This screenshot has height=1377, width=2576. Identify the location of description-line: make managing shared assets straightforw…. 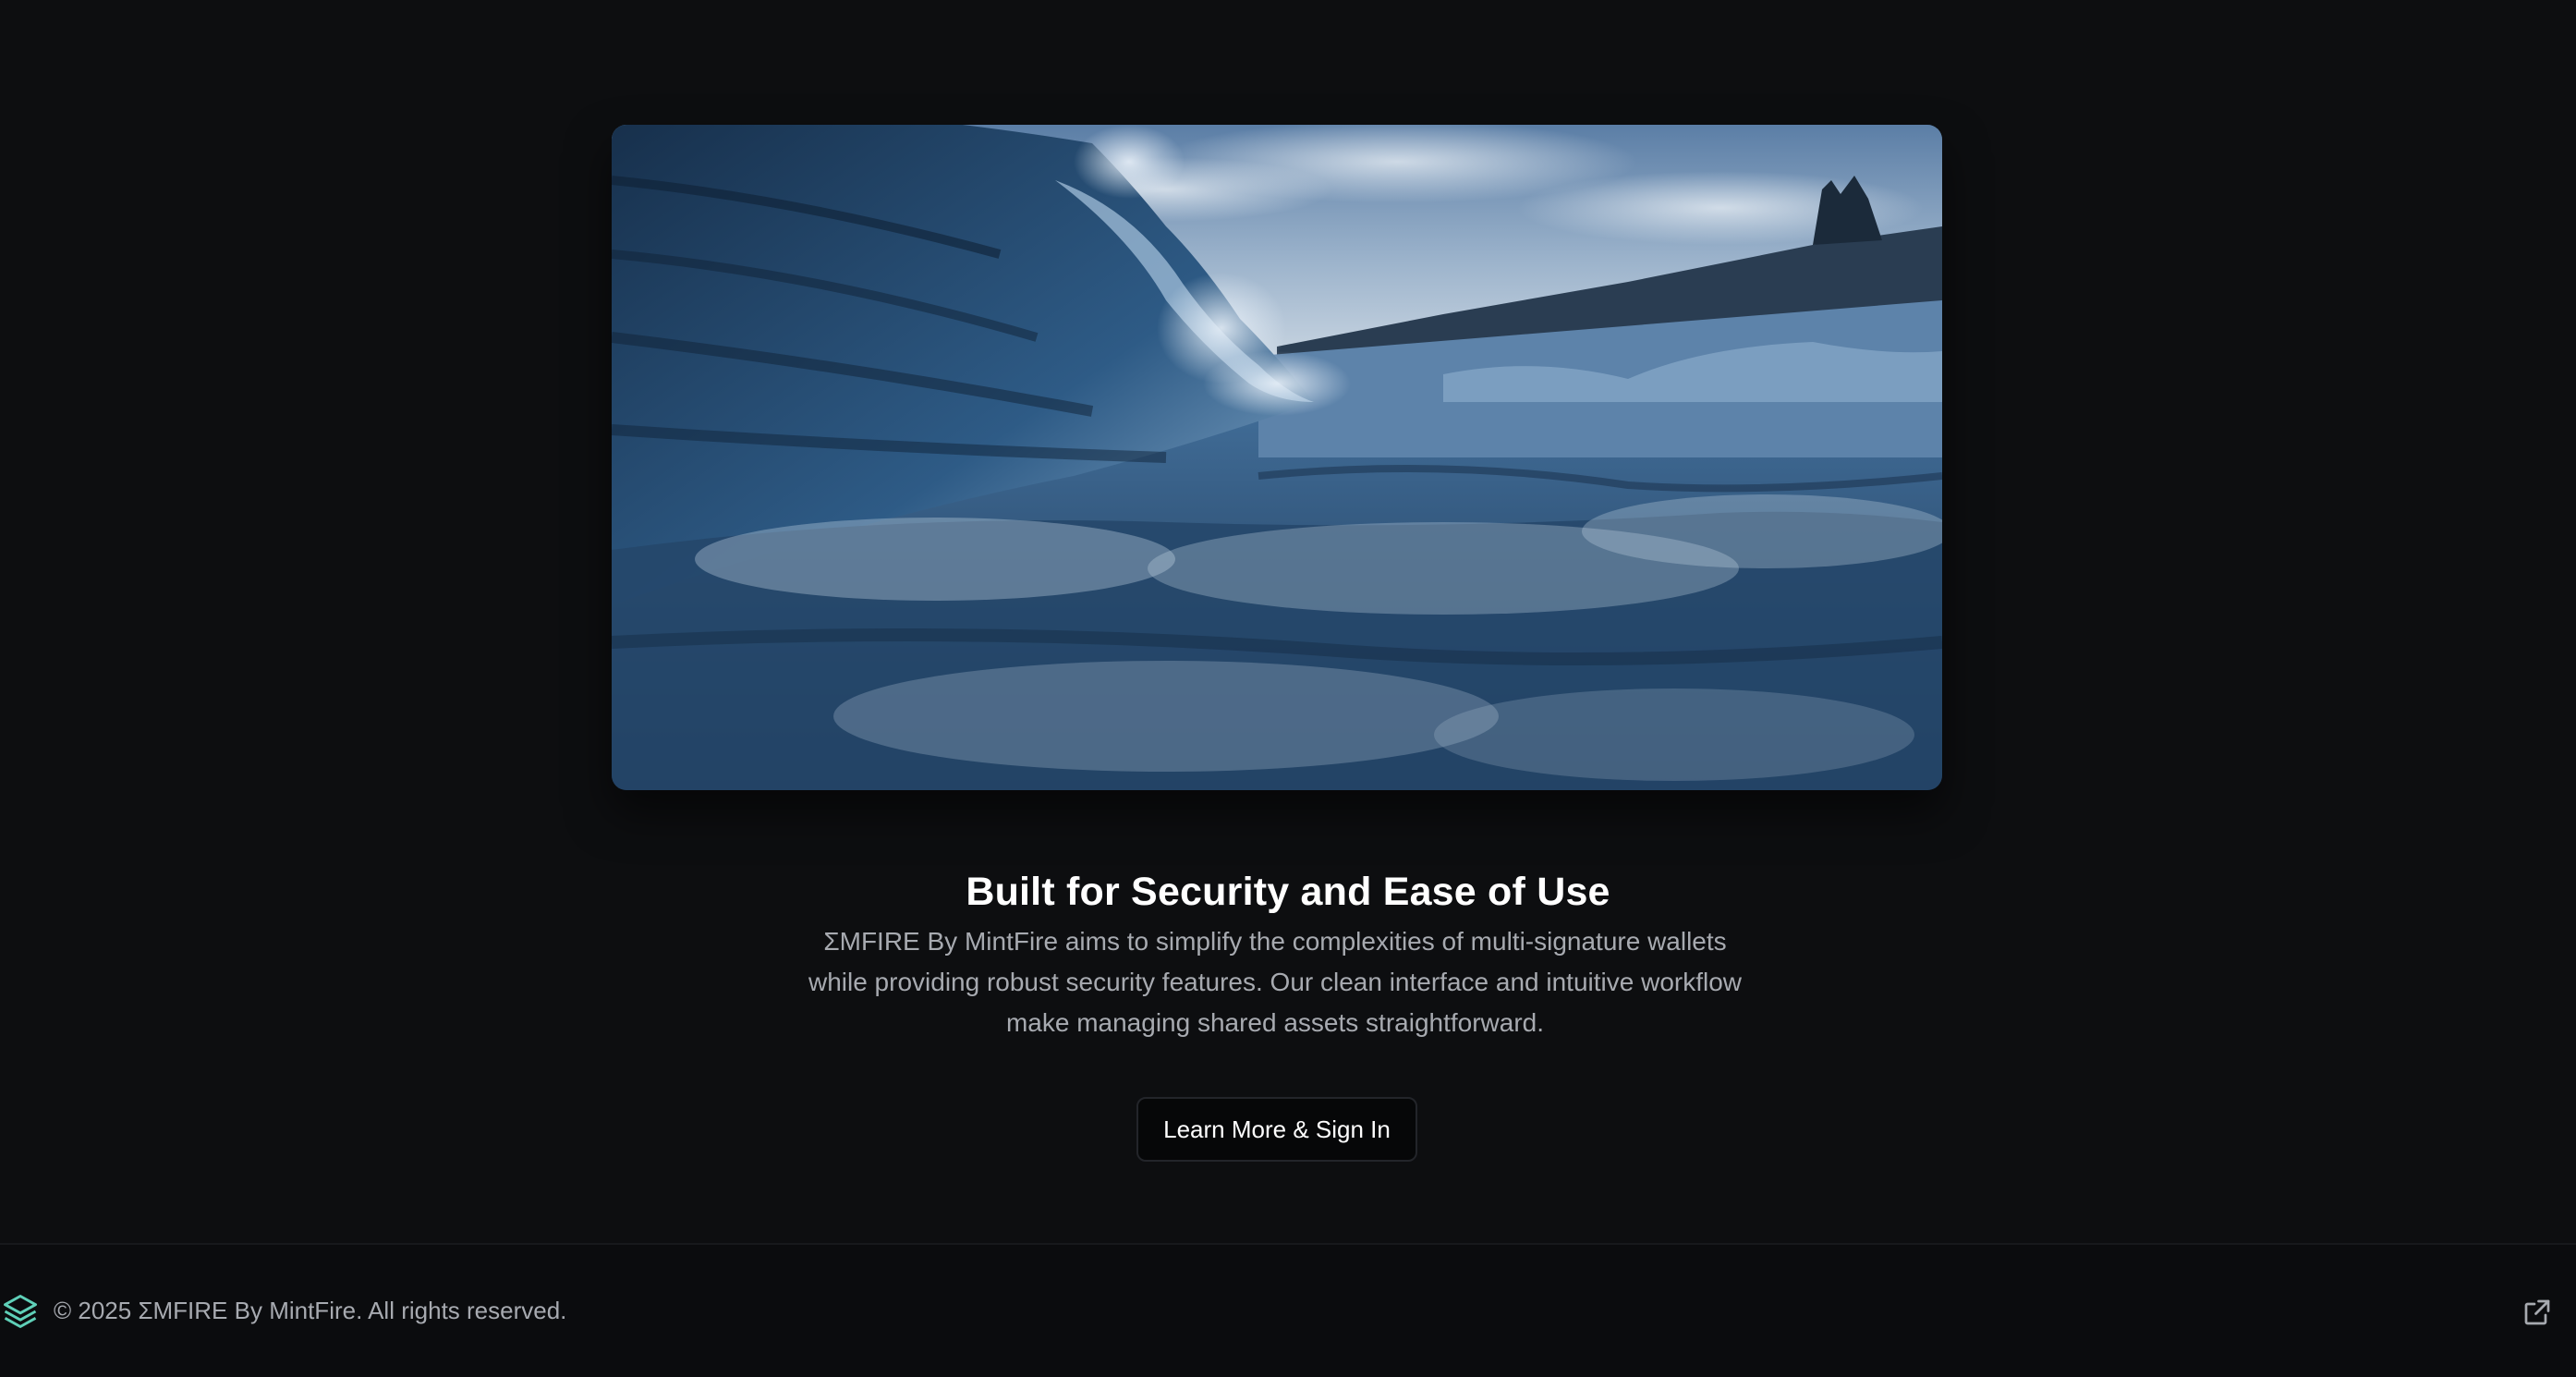
(1275, 1023).